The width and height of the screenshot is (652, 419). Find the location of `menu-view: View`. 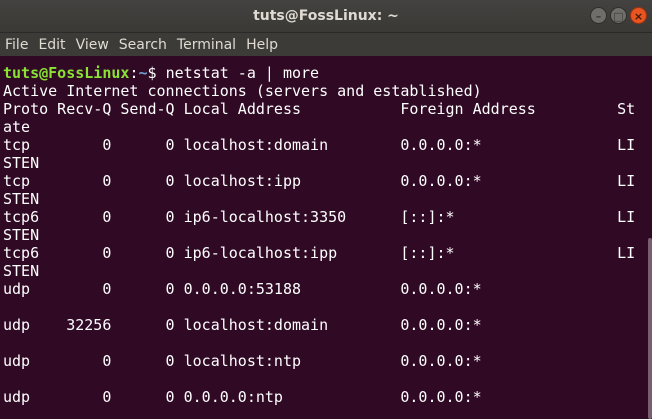

menu-view: View is located at coordinates (92, 45).